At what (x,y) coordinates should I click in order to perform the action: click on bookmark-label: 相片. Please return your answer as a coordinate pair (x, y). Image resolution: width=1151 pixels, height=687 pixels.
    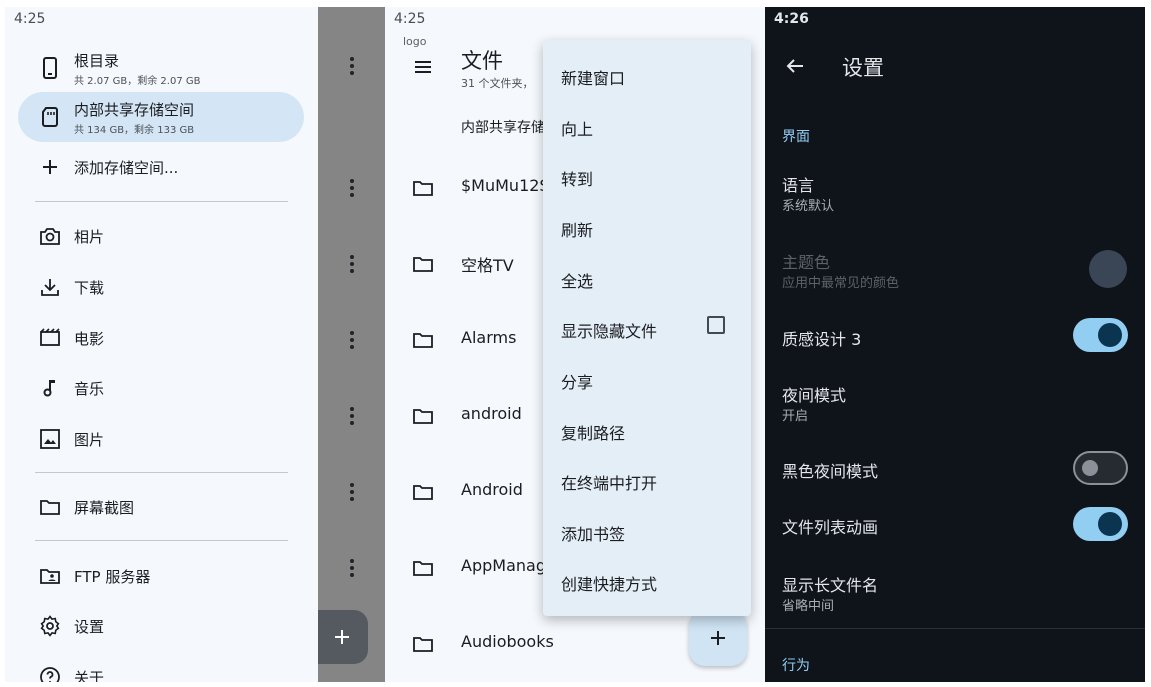
    Looking at the image, I should click on (89, 237).